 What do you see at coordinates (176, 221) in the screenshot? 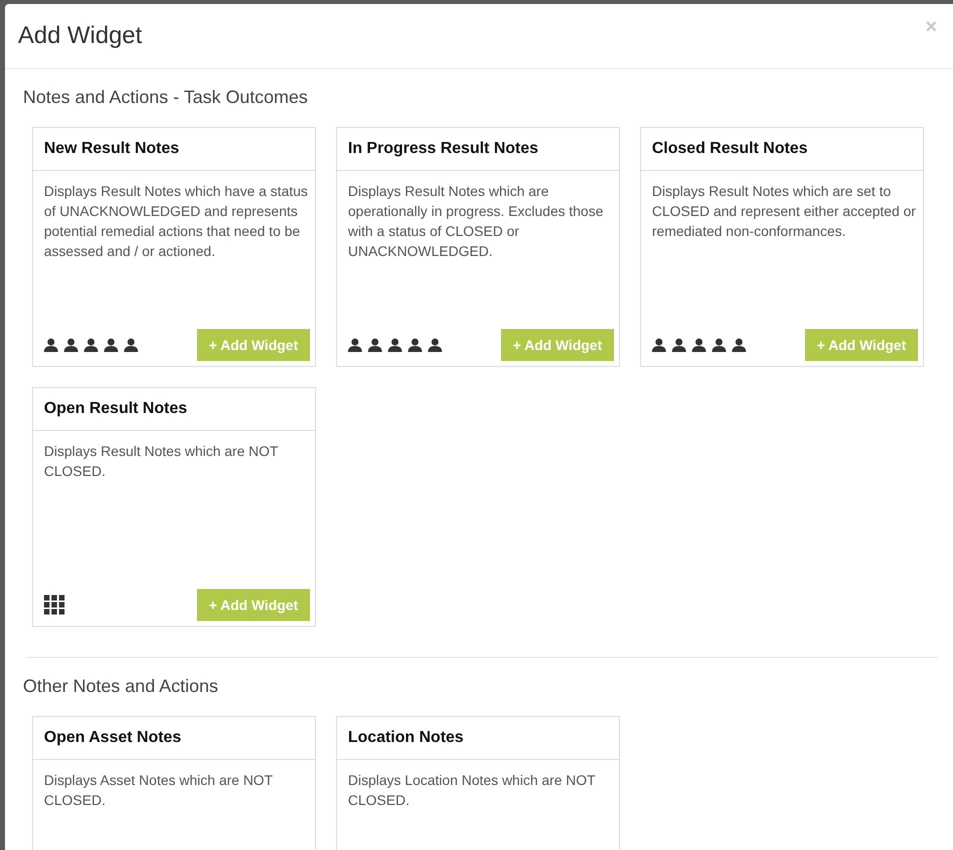
I see `widget-description: Displays Result Notes which have a status of UNACKNOWLEDGED and represents potential remedial actions that need to be assessed and / or actioned.` at bounding box center [176, 221].